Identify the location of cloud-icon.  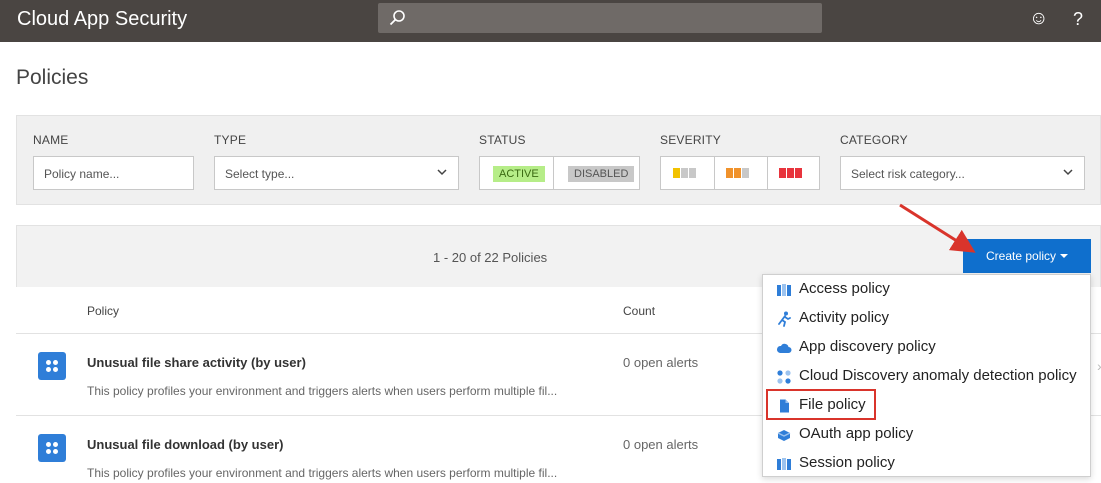
(784, 348).